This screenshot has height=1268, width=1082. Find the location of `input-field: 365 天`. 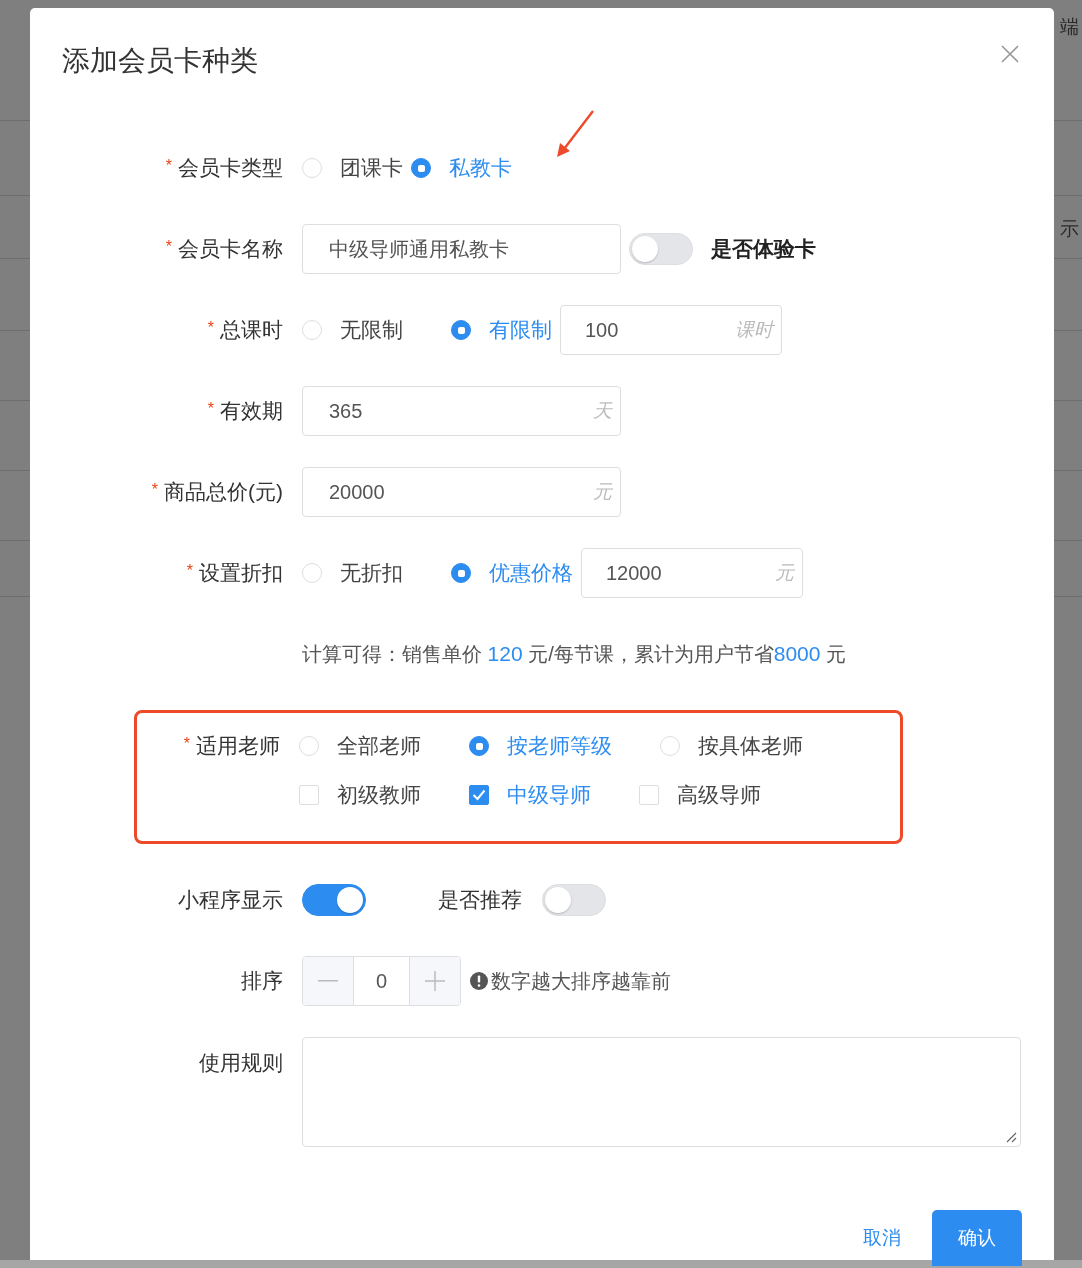

input-field: 365 天 is located at coordinates (461, 411).